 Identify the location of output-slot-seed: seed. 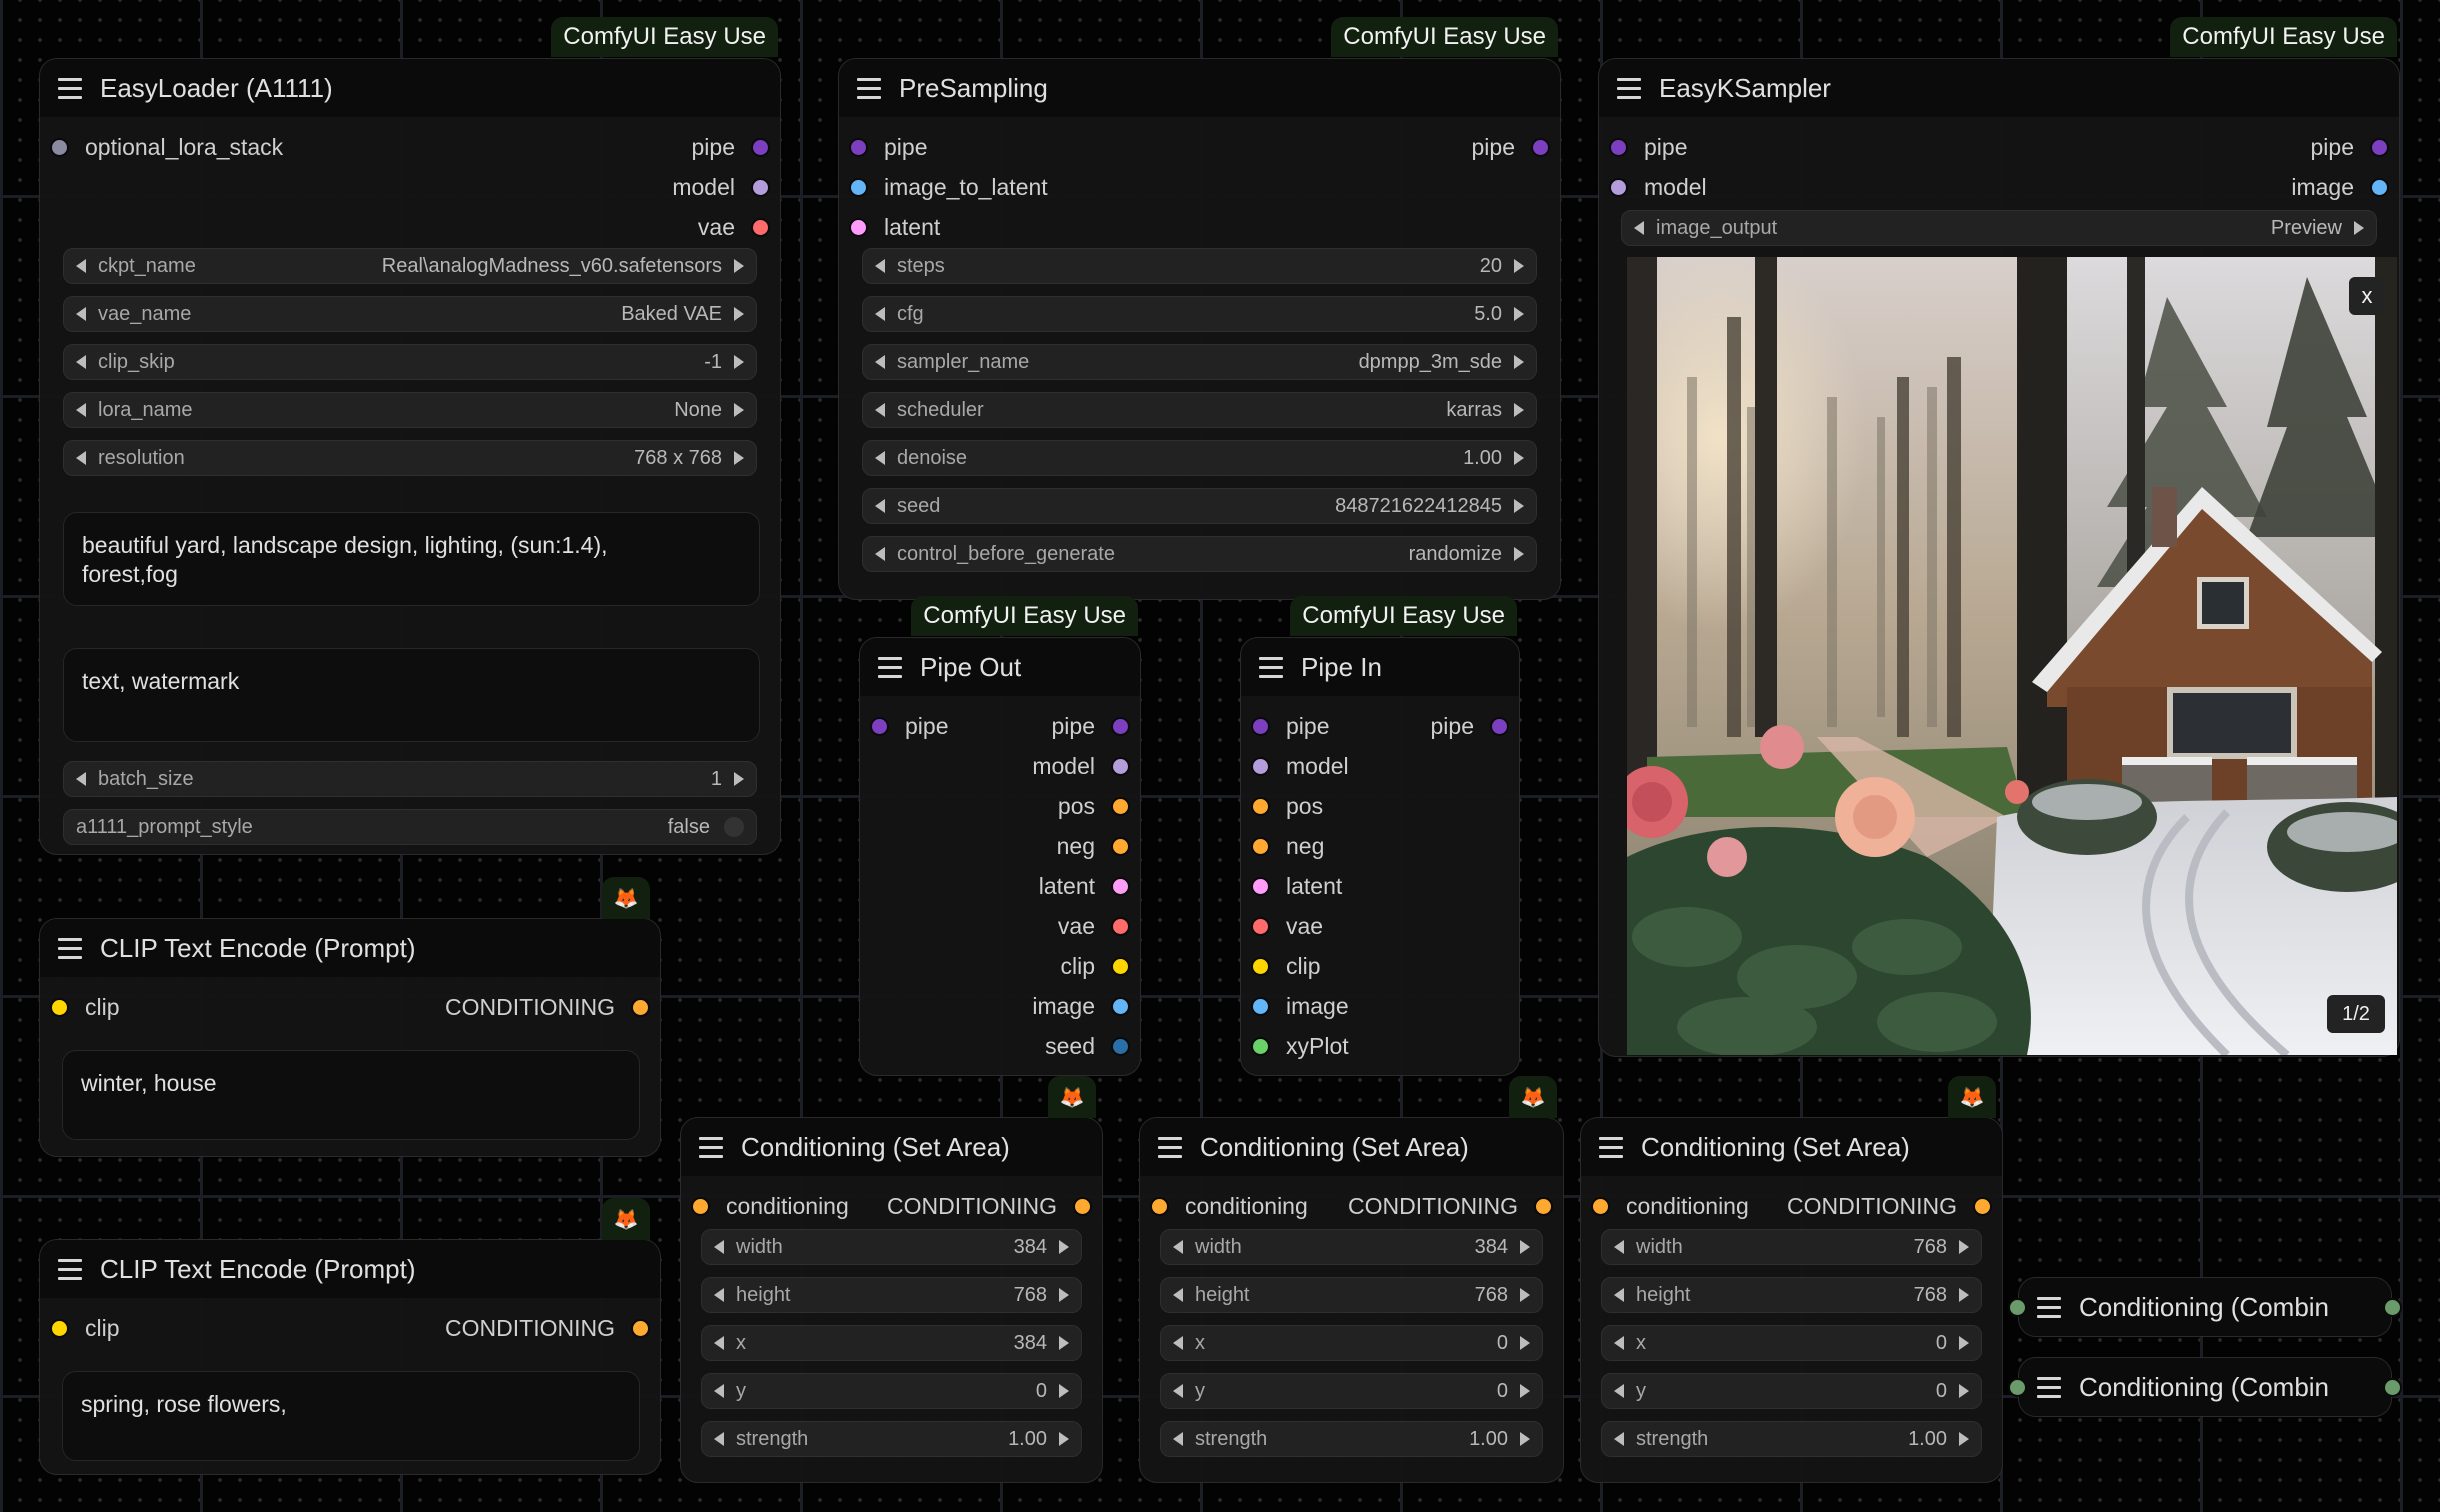
(1086, 1046).